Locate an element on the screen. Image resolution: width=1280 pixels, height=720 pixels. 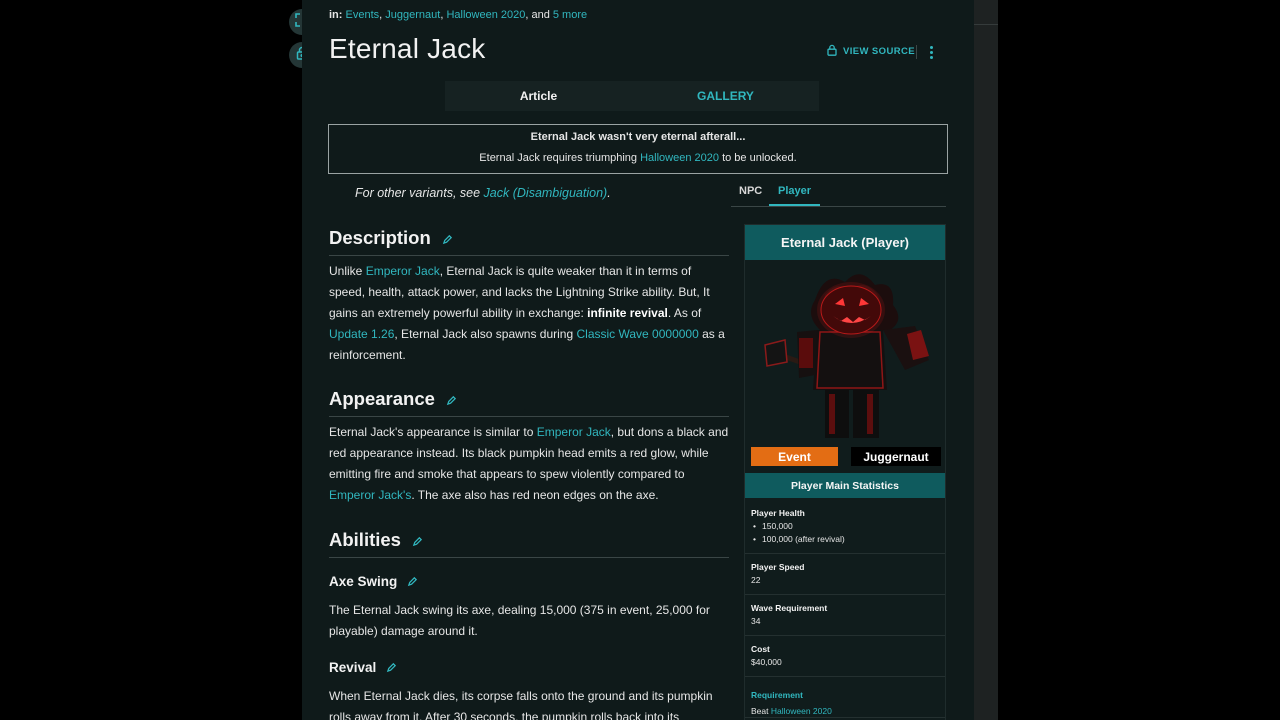
subsection-heading-axe-swing: Axe Swing is located at coordinates (373, 582).